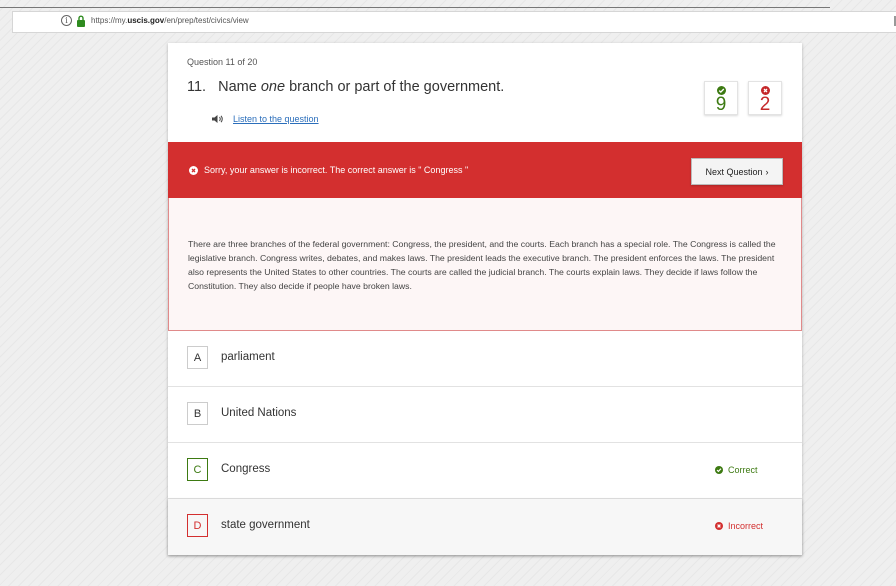 This screenshot has height=586, width=896. What do you see at coordinates (237, 87) in the screenshot?
I see `question-text-before: Name` at bounding box center [237, 87].